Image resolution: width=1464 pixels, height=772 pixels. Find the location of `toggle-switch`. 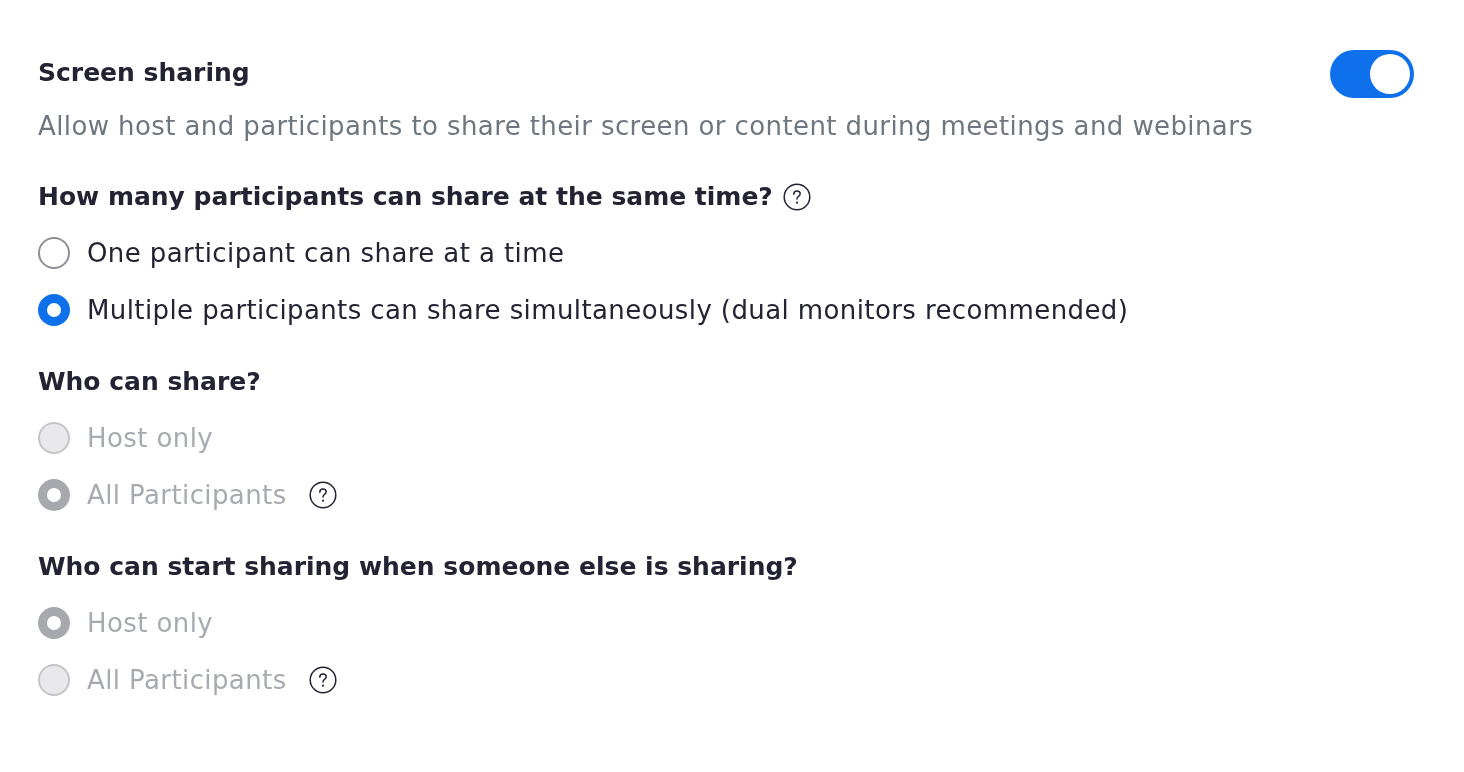

toggle-switch is located at coordinates (1372, 74).